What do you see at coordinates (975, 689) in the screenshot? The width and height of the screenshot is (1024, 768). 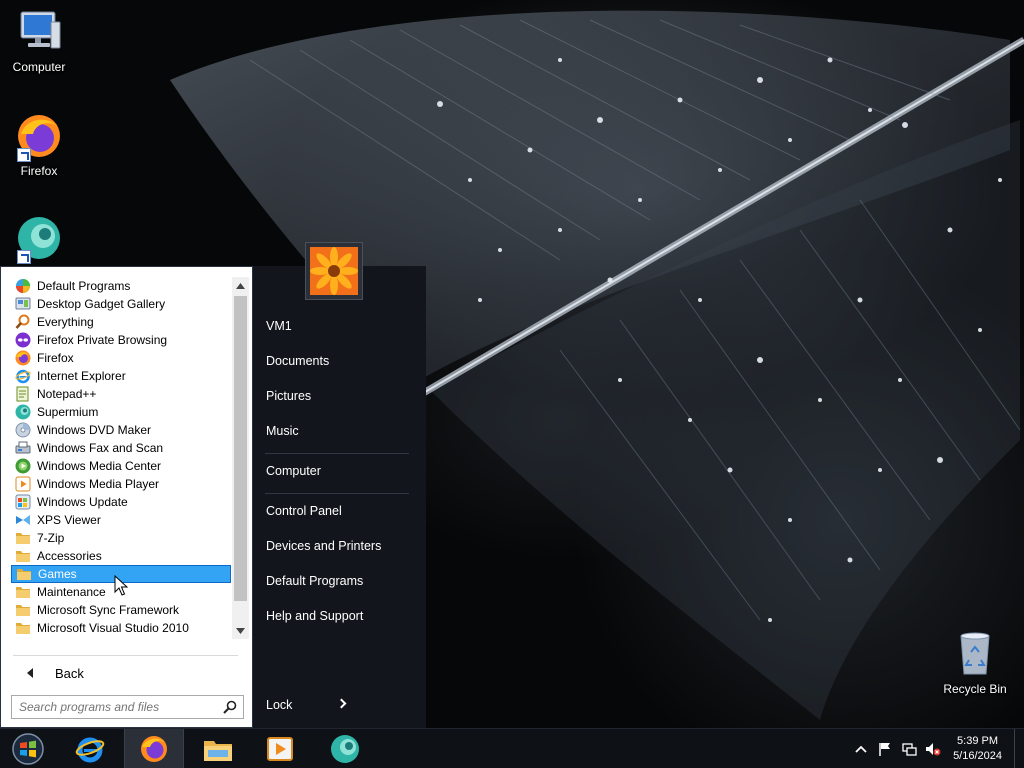 I see `desktop-icon-label: Recycle Bin` at bounding box center [975, 689].